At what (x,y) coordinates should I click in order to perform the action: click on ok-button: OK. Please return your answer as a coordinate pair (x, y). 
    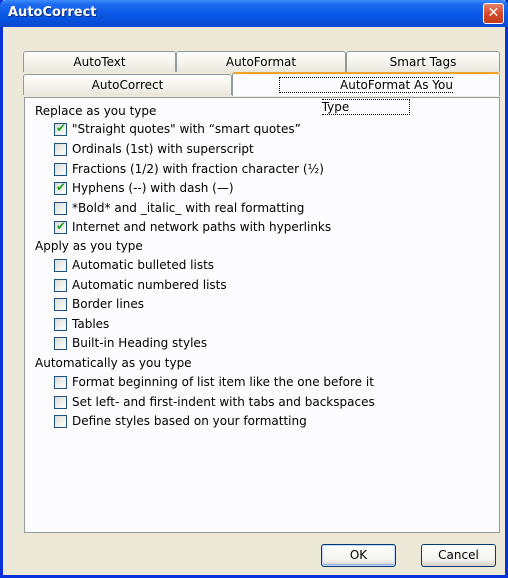
    Looking at the image, I should click on (358, 555).